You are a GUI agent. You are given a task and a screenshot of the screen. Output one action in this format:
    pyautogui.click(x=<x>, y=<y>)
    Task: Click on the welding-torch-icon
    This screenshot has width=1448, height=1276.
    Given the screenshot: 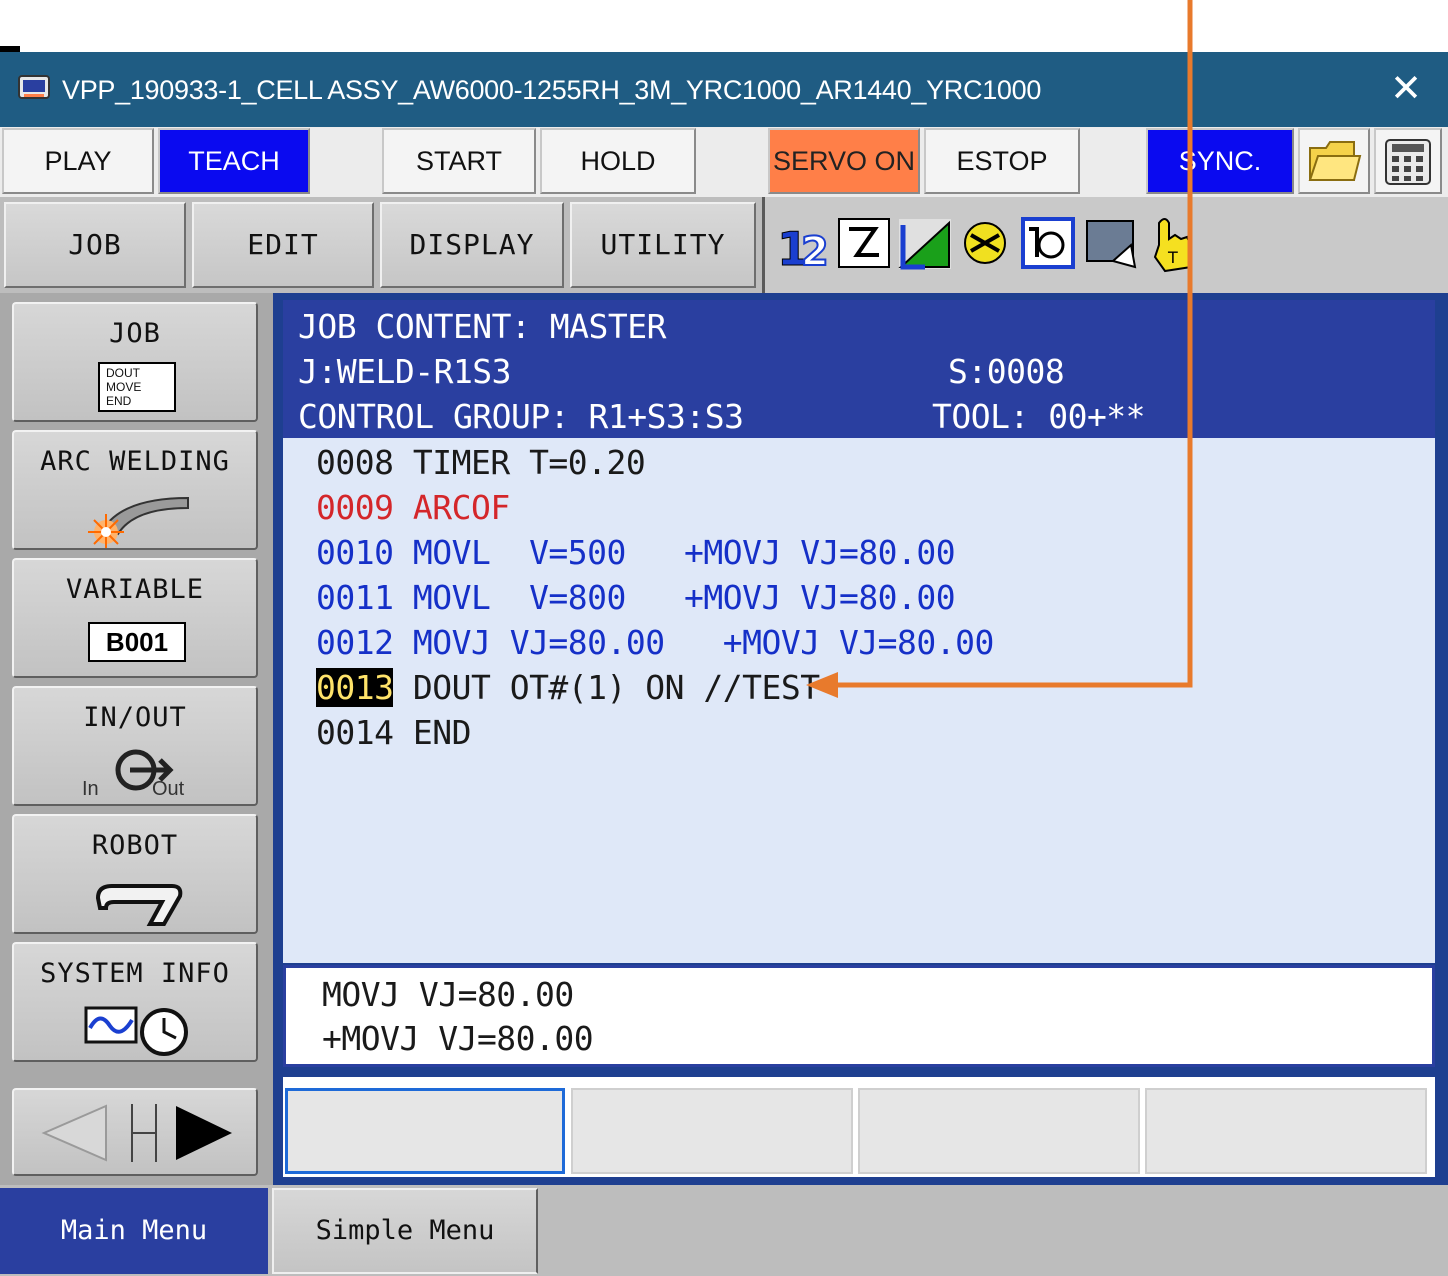 What is the action you would take?
    pyautogui.click(x=138, y=522)
    